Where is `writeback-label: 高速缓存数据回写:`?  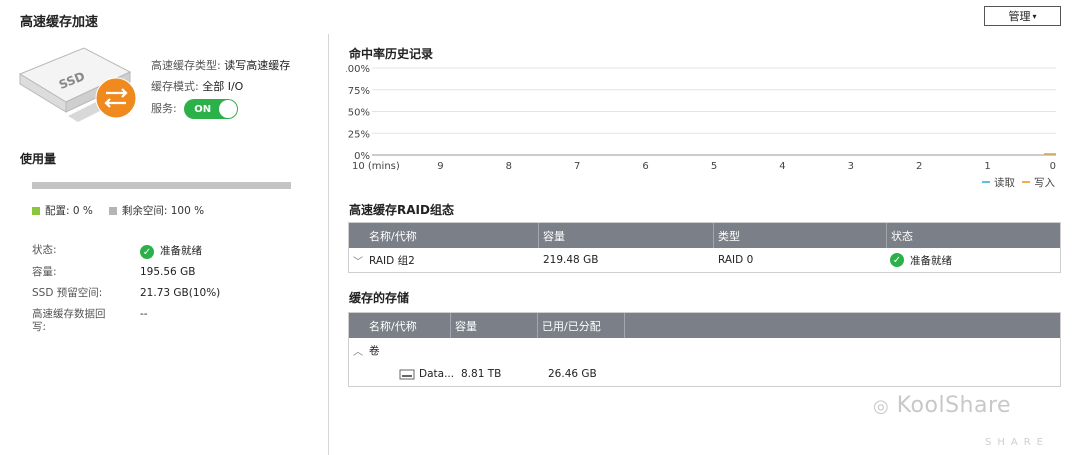 writeback-label: 高速缓存数据回写: is located at coordinates (69, 320).